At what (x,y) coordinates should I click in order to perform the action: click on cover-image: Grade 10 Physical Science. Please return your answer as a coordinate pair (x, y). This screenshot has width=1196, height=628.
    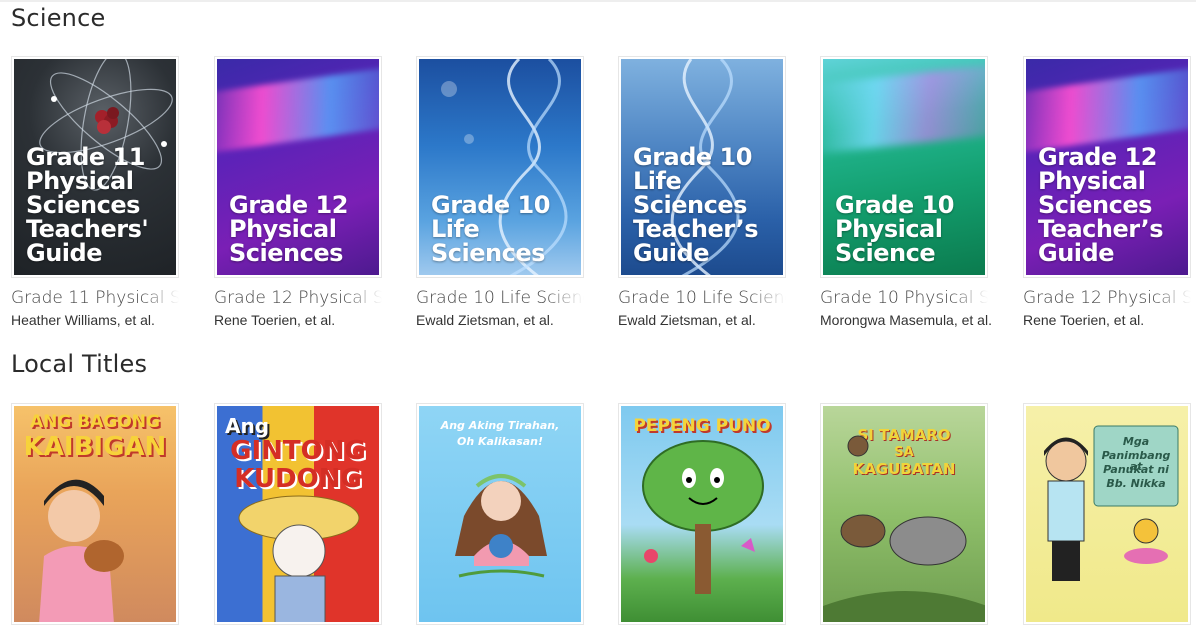
    Looking at the image, I should click on (904, 167).